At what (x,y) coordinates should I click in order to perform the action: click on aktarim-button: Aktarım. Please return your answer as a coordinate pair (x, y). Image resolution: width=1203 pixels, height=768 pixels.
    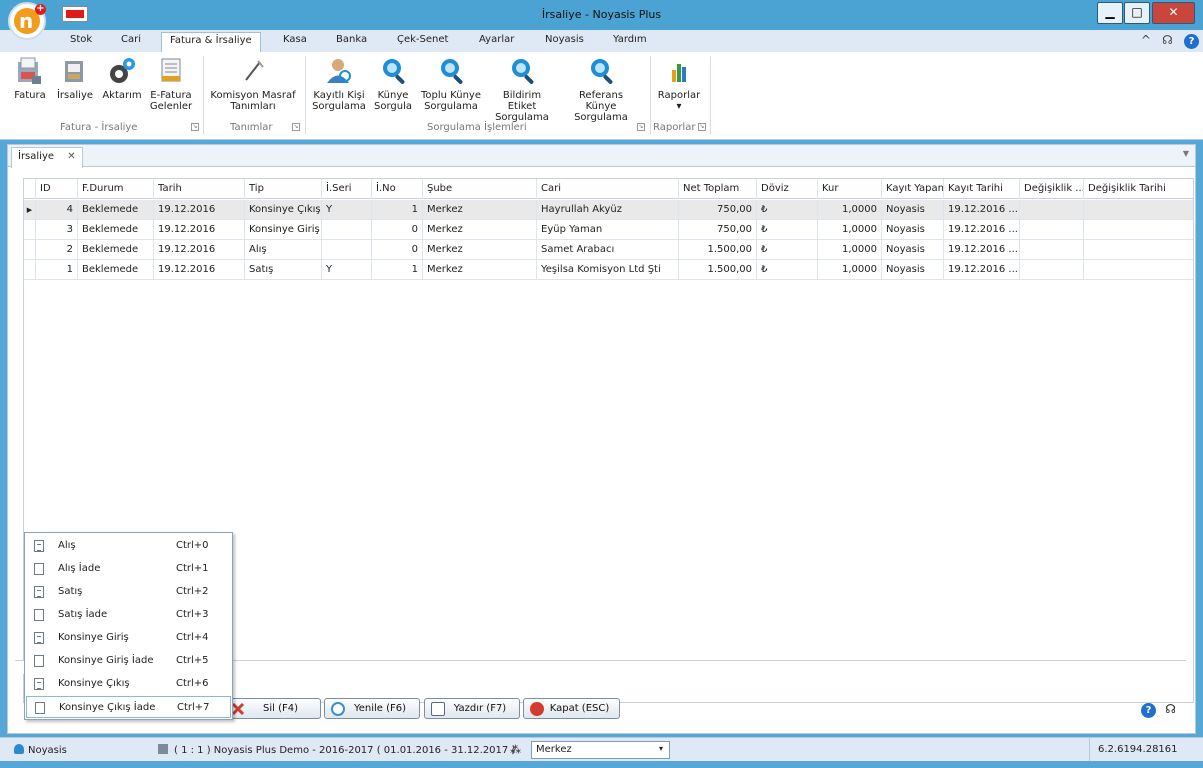
    Looking at the image, I should click on (122, 78).